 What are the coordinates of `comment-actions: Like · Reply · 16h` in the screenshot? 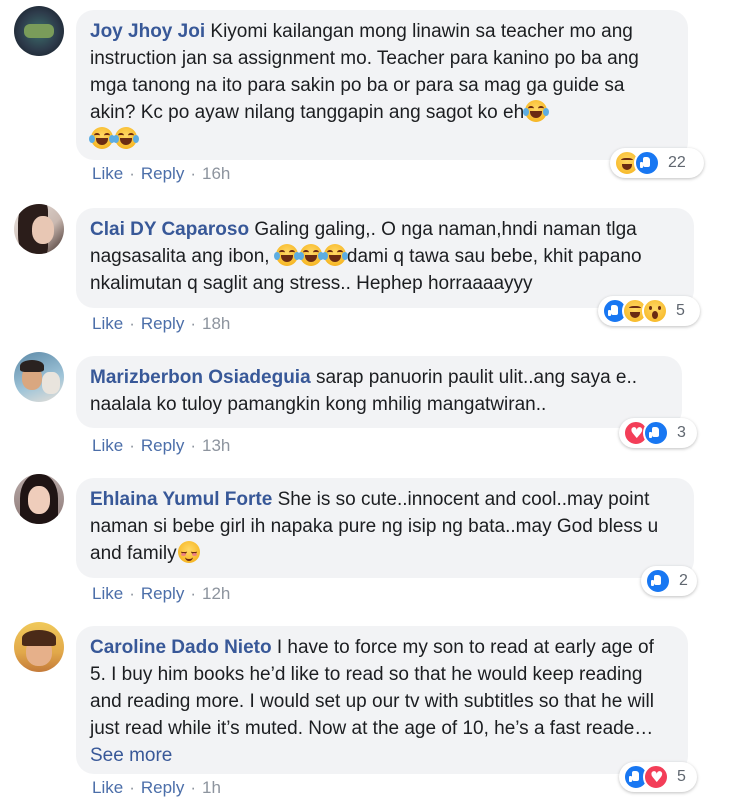 It's located at (161, 173).